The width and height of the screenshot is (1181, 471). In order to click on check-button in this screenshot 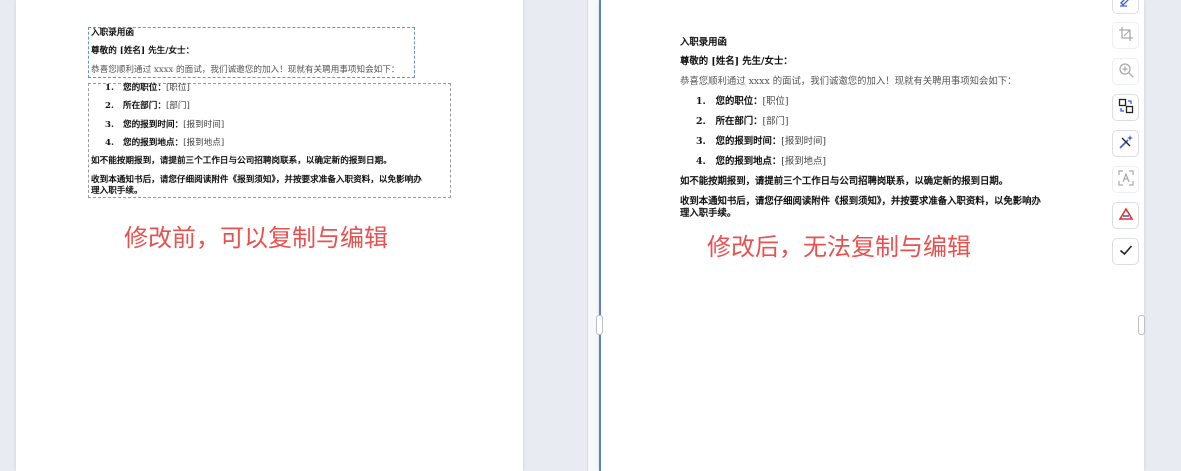, I will do `click(1125, 251)`.